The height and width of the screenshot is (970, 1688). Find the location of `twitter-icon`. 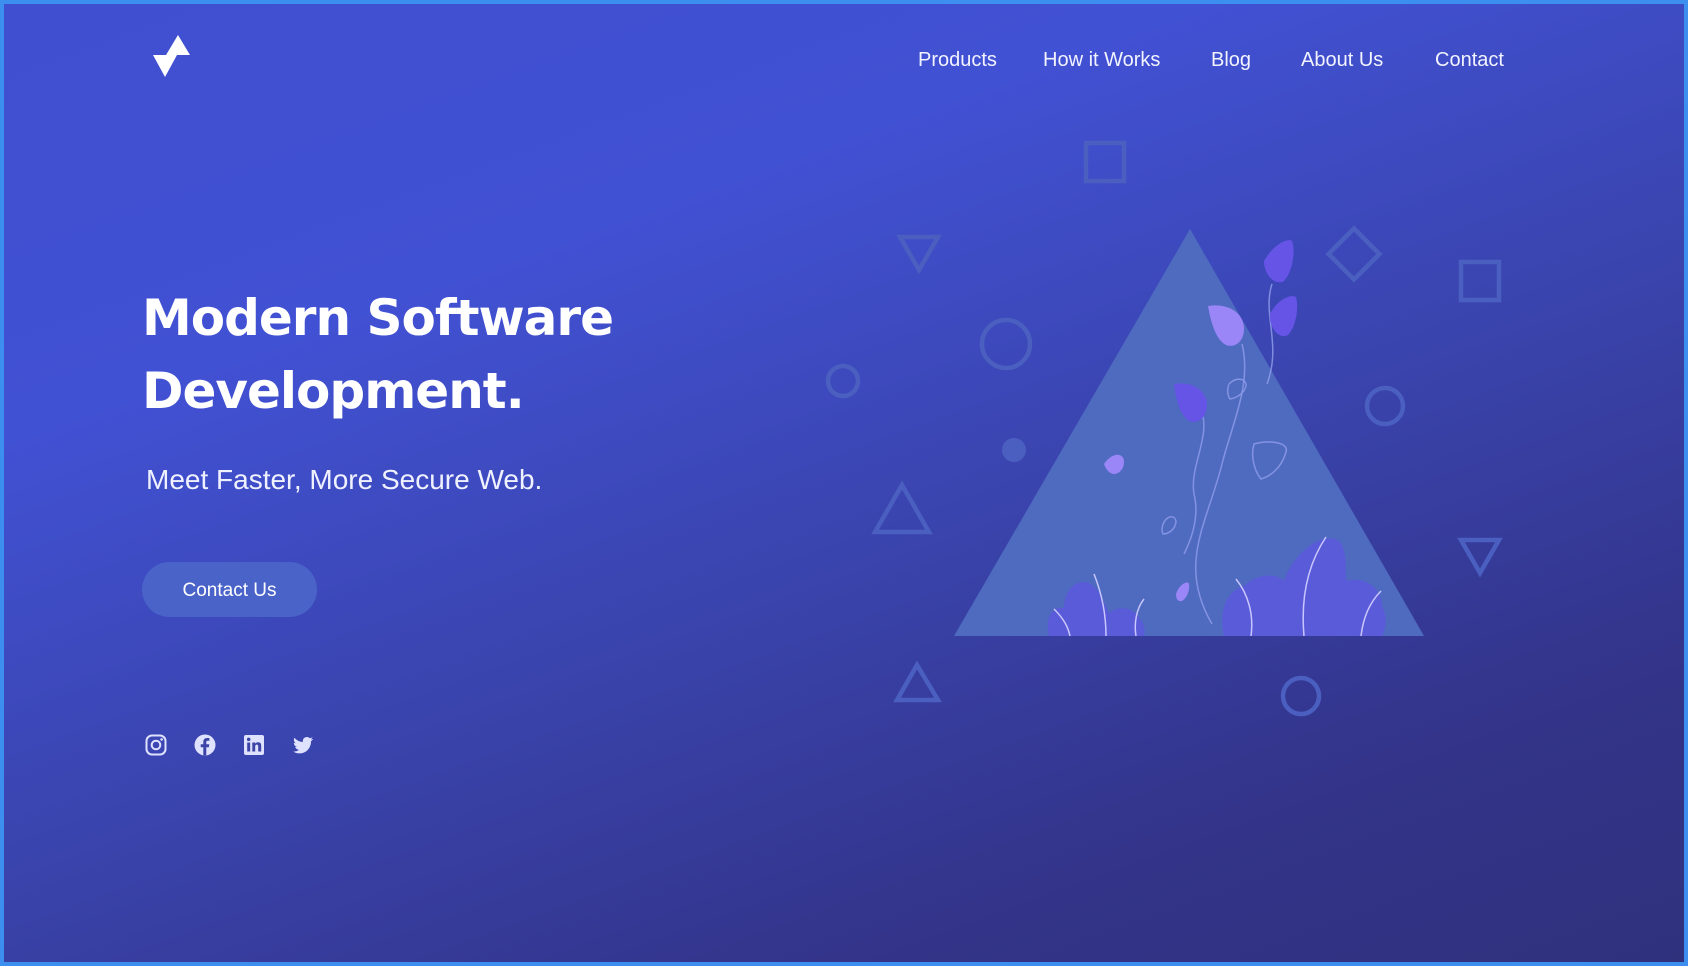

twitter-icon is located at coordinates (303, 745).